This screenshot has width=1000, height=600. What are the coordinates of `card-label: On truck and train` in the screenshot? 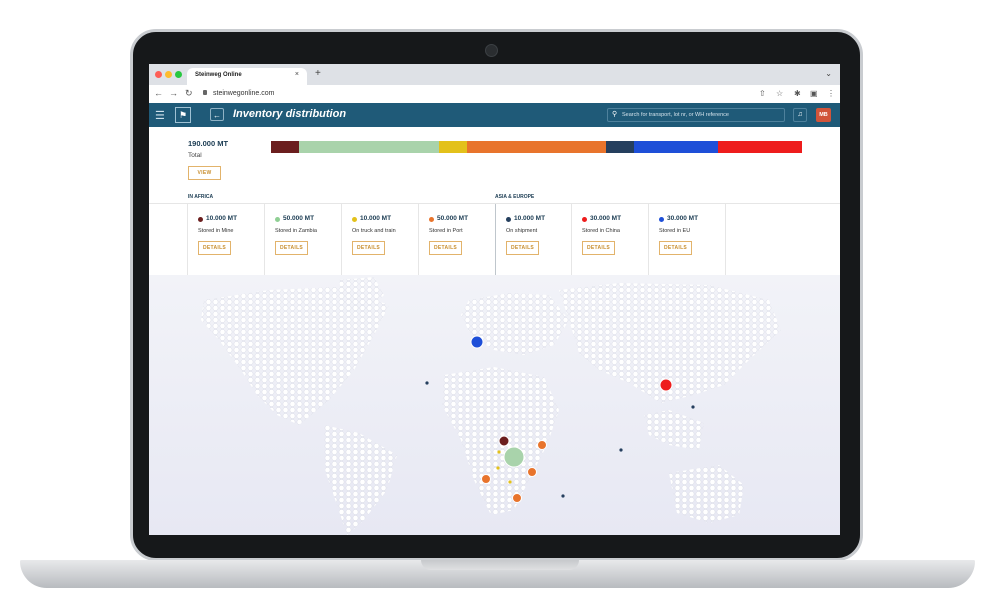 It's located at (374, 231).